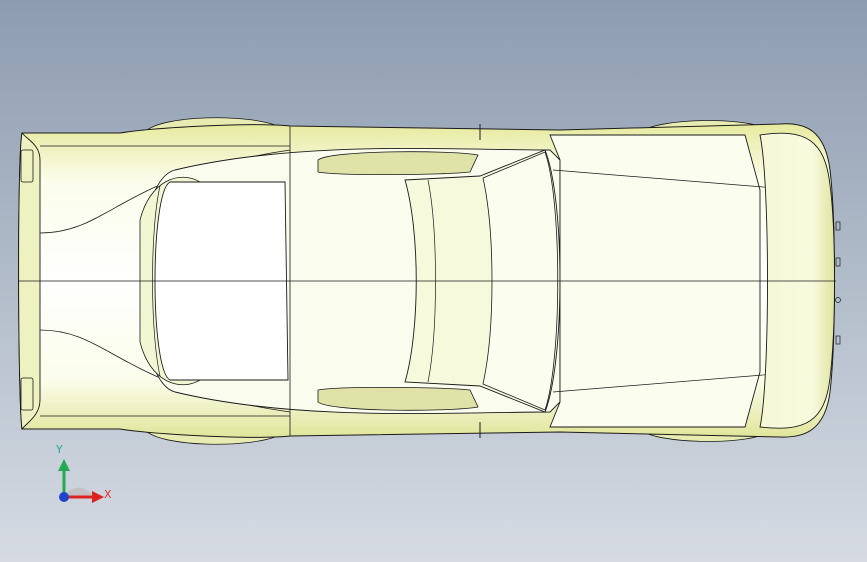 This screenshot has width=867, height=562. What do you see at coordinates (398, 398) in the screenshot?
I see `side-window-right` at bounding box center [398, 398].